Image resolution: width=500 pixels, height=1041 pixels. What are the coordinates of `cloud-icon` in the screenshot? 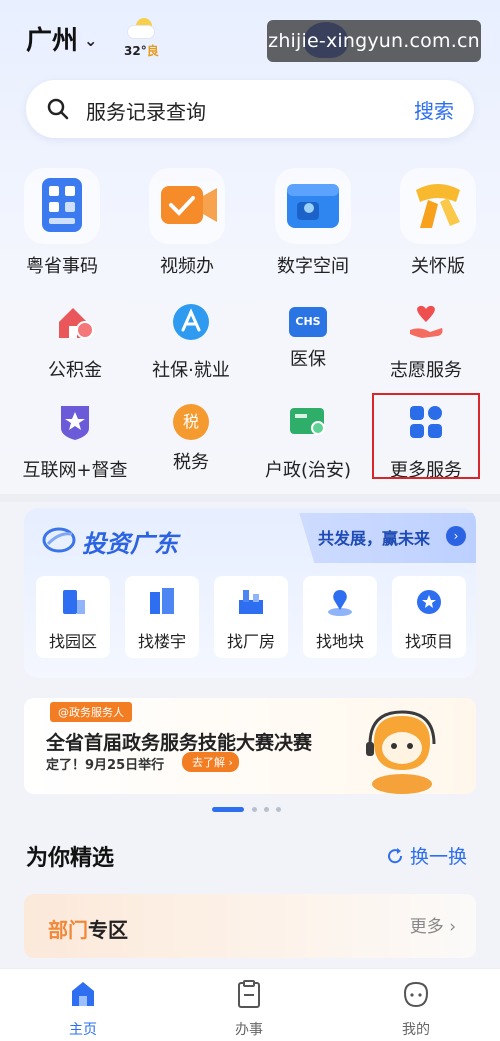 It's located at (141, 32).